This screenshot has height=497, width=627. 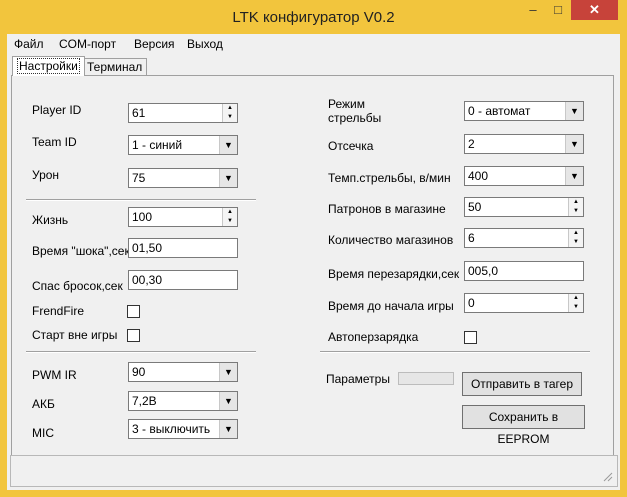 I want to click on reload-label: Время перезарядки,сек, so click(x=394, y=274).